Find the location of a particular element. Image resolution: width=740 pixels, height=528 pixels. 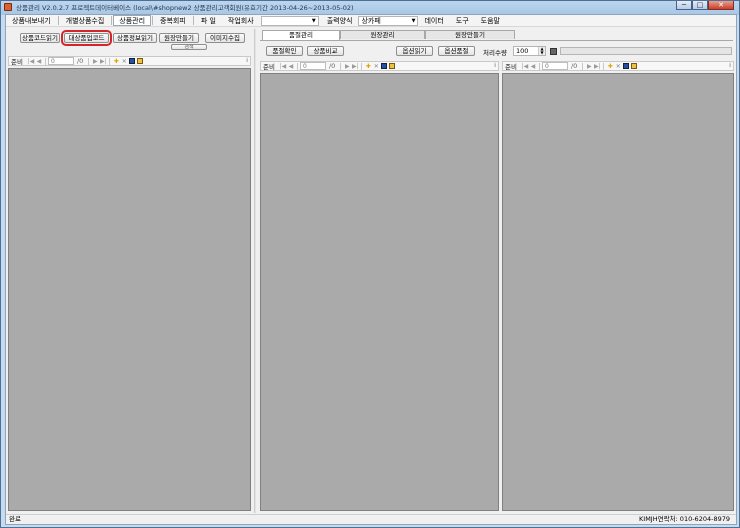

option-soldout-button: 옵션품절 is located at coordinates (456, 51).